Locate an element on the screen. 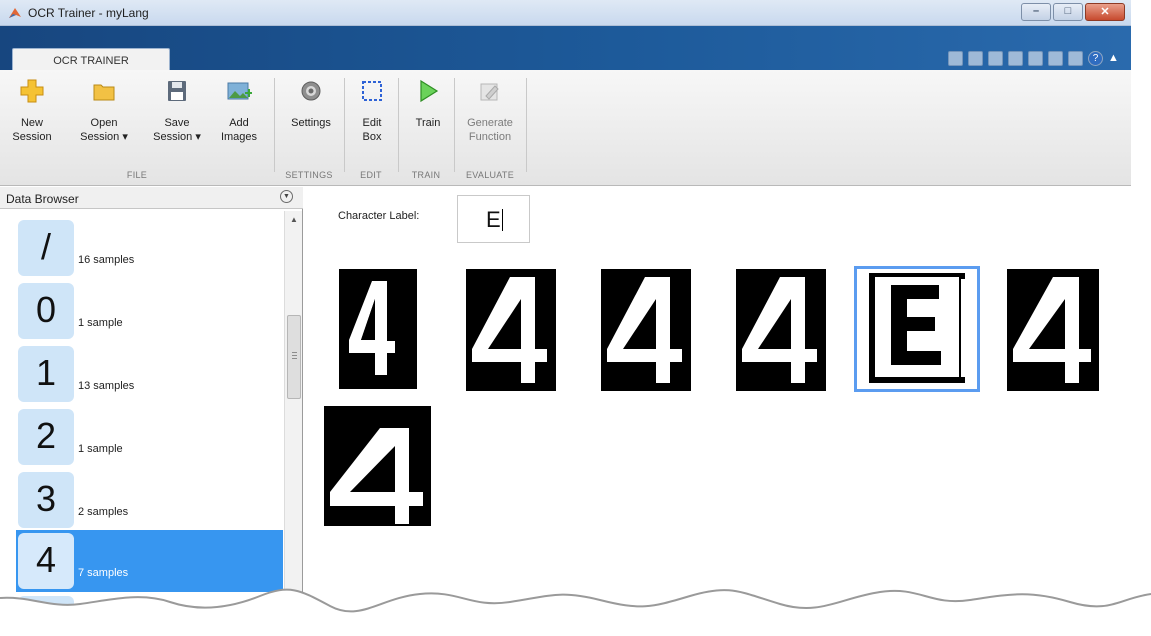  new-session-label-1: New is located at coordinates (31, 123).